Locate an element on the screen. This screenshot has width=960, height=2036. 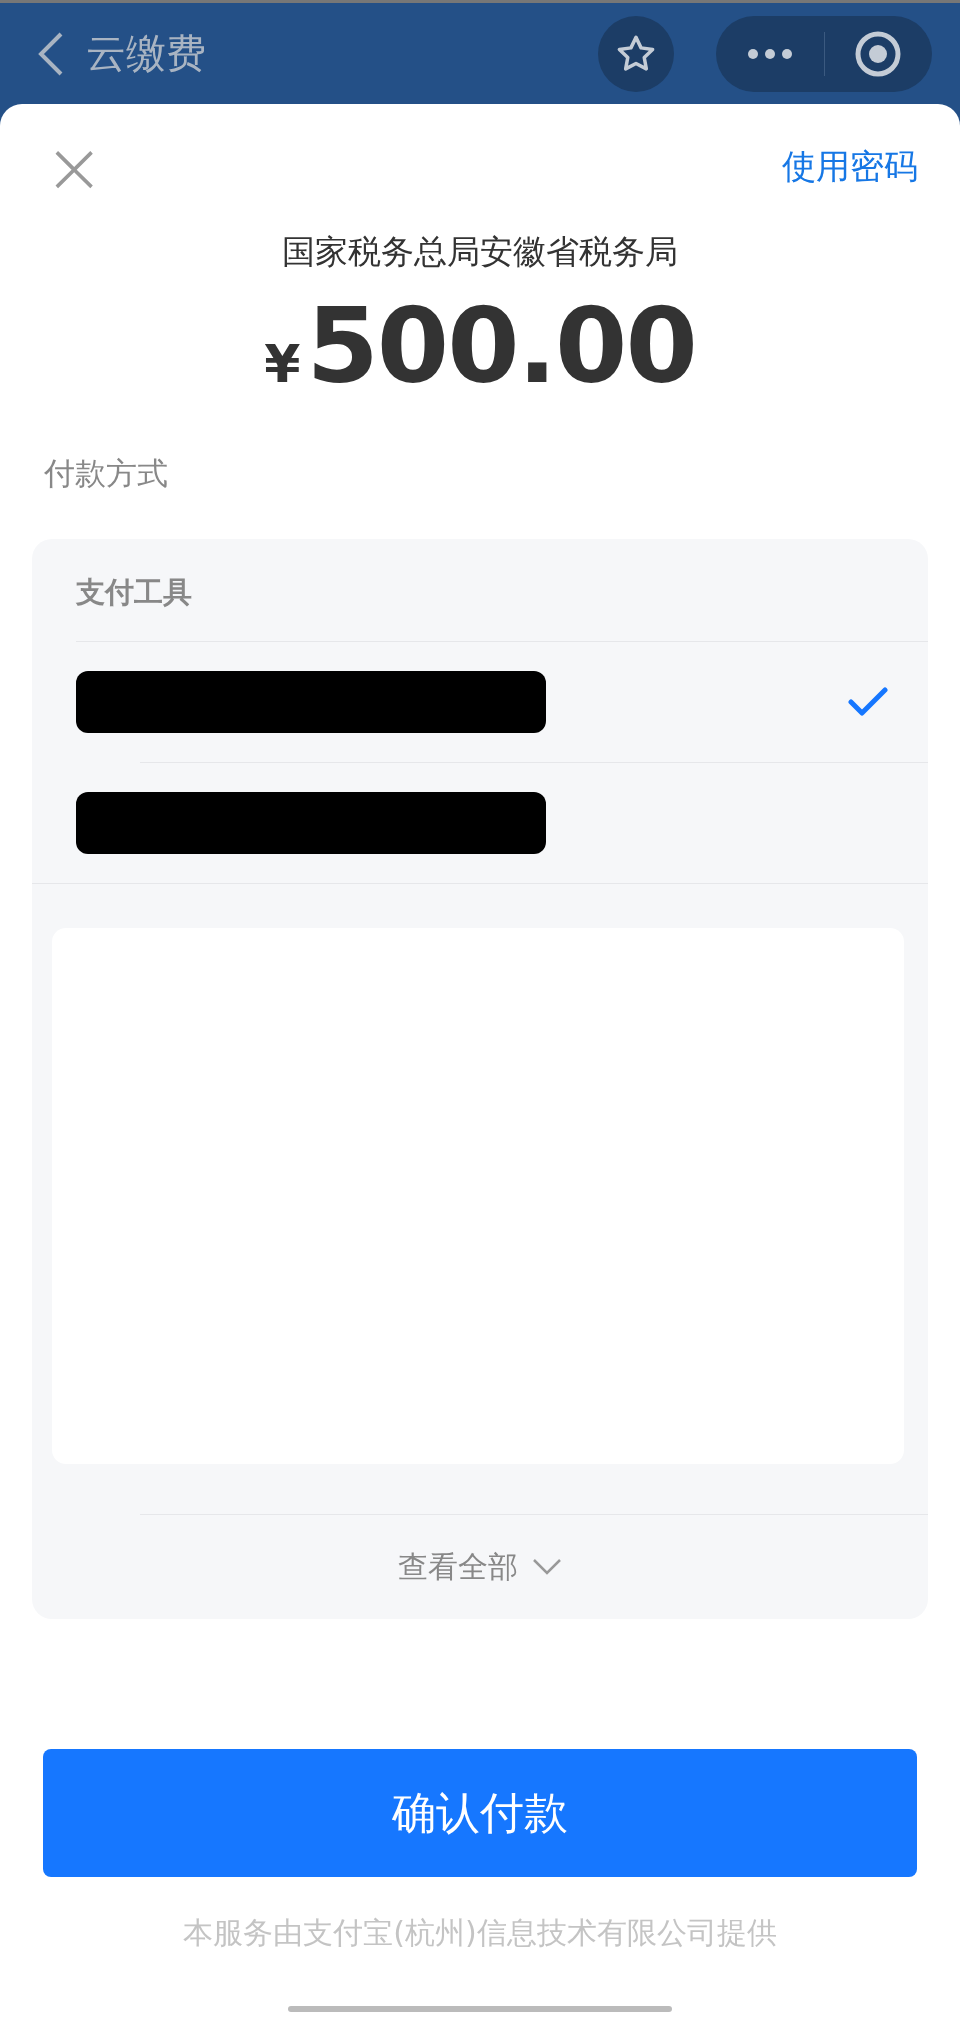
close-button: × is located at coordinates (74, 167).